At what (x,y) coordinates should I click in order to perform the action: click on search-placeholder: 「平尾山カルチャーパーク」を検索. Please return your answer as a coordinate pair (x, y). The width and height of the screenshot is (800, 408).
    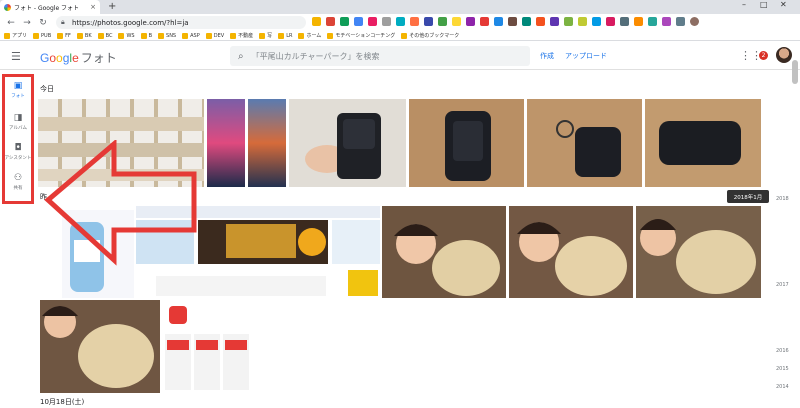
    Looking at the image, I should click on (315, 56).